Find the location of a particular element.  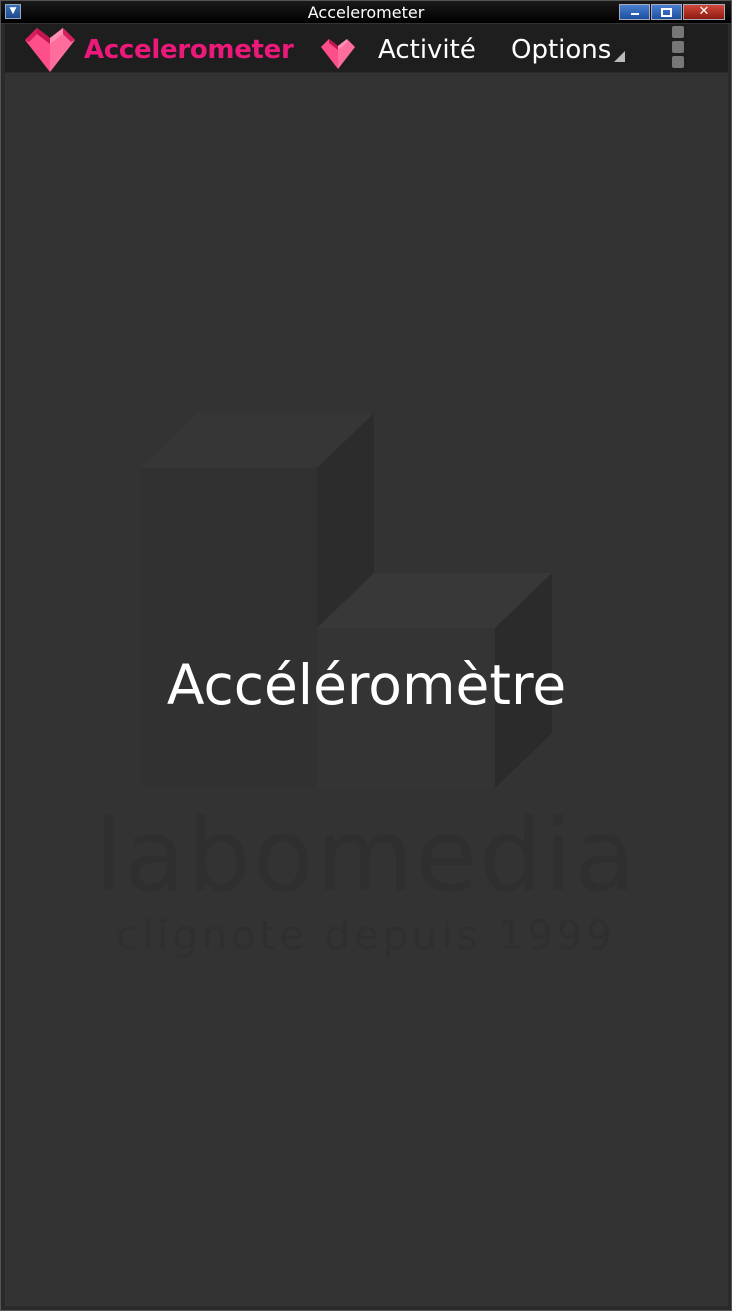

window-controls: ✕ is located at coordinates (671, 12).